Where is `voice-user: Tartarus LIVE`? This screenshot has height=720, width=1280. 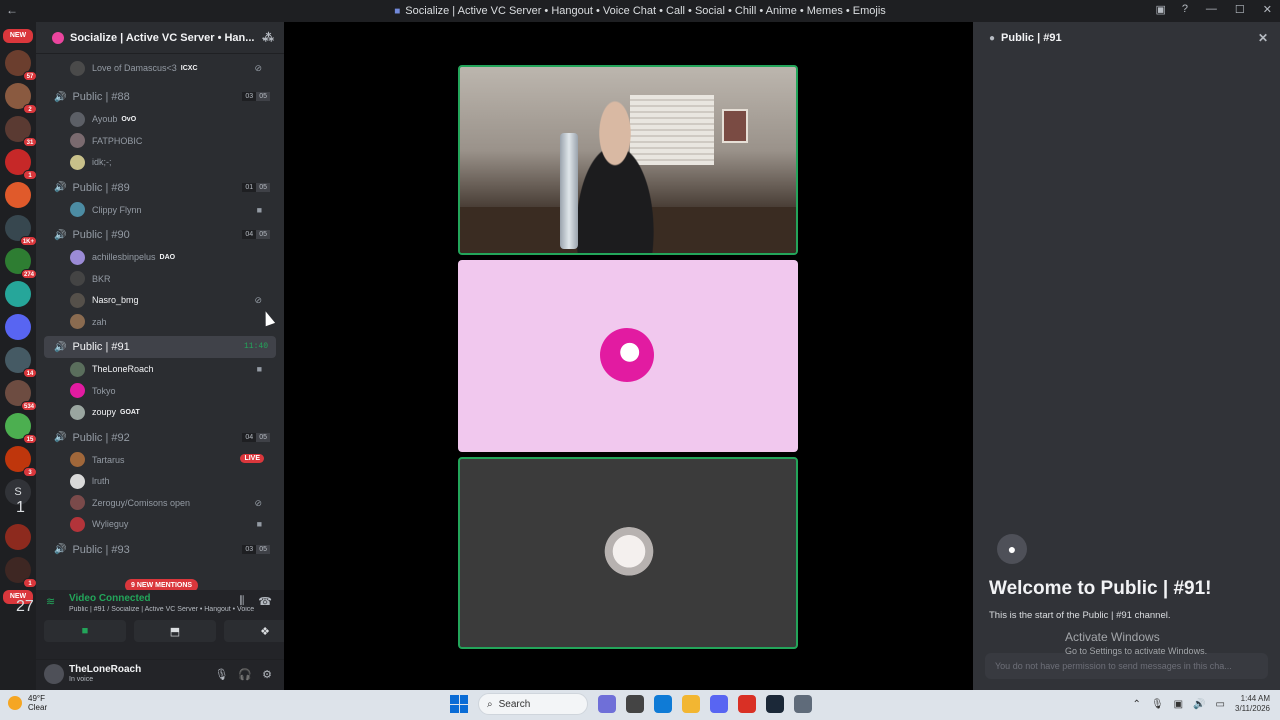 voice-user: Tartarus LIVE is located at coordinates (170, 460).